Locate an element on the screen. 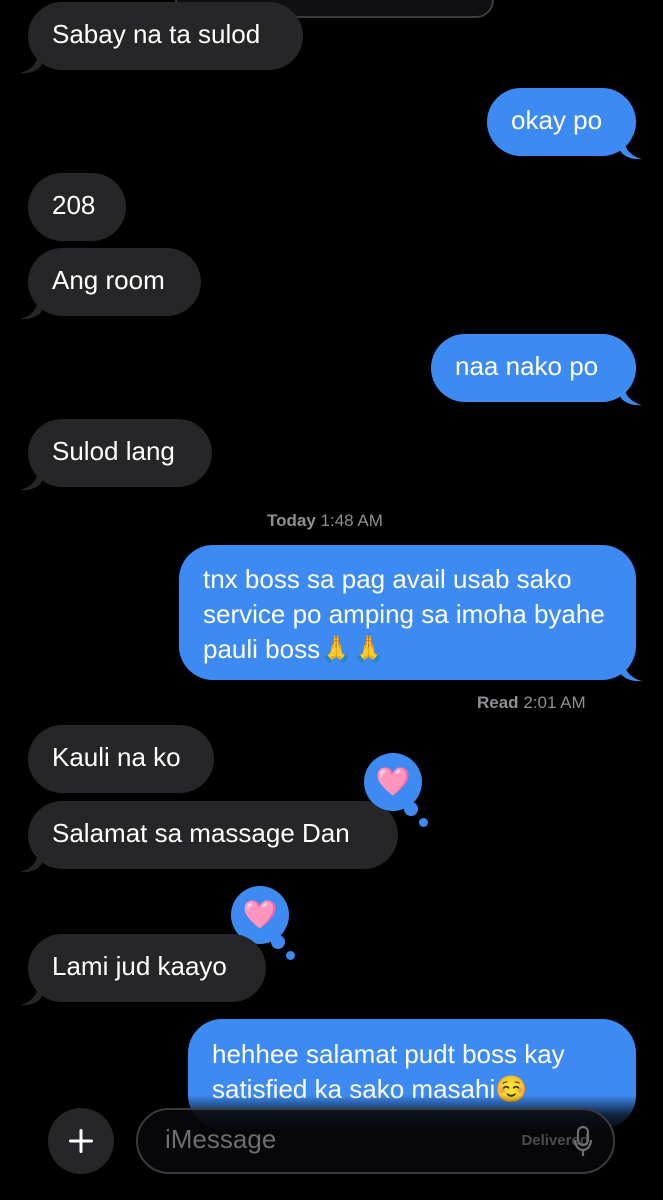  incoming-message: Sulod lang is located at coordinates (120, 453).